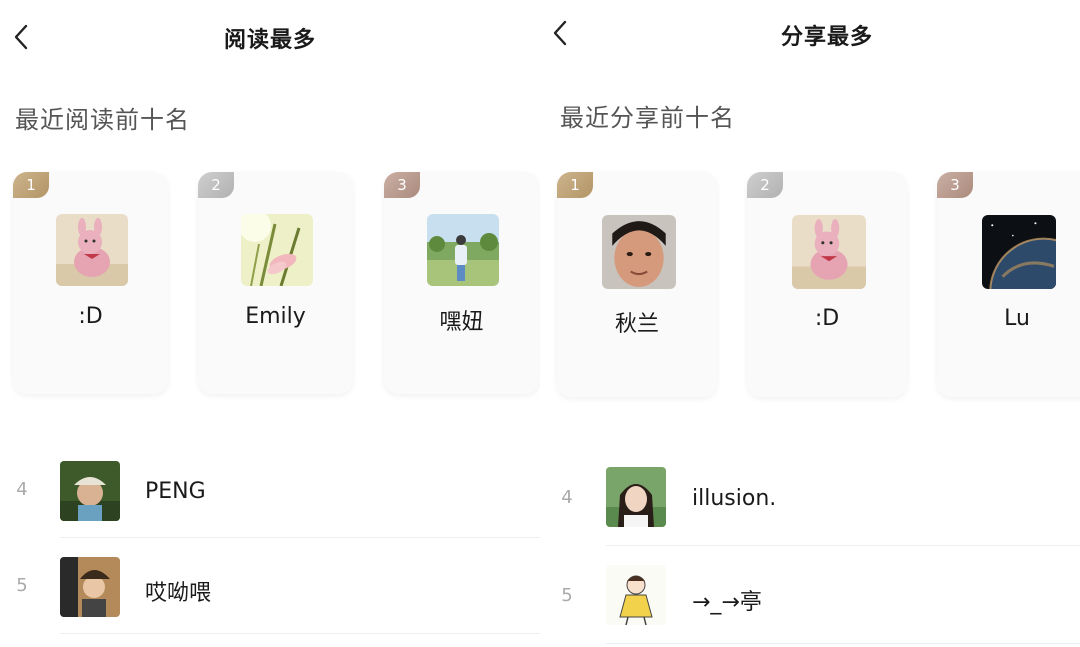 The height and width of the screenshot is (647, 1080). I want to click on top-card-2: 2 Emily, so click(275, 283).